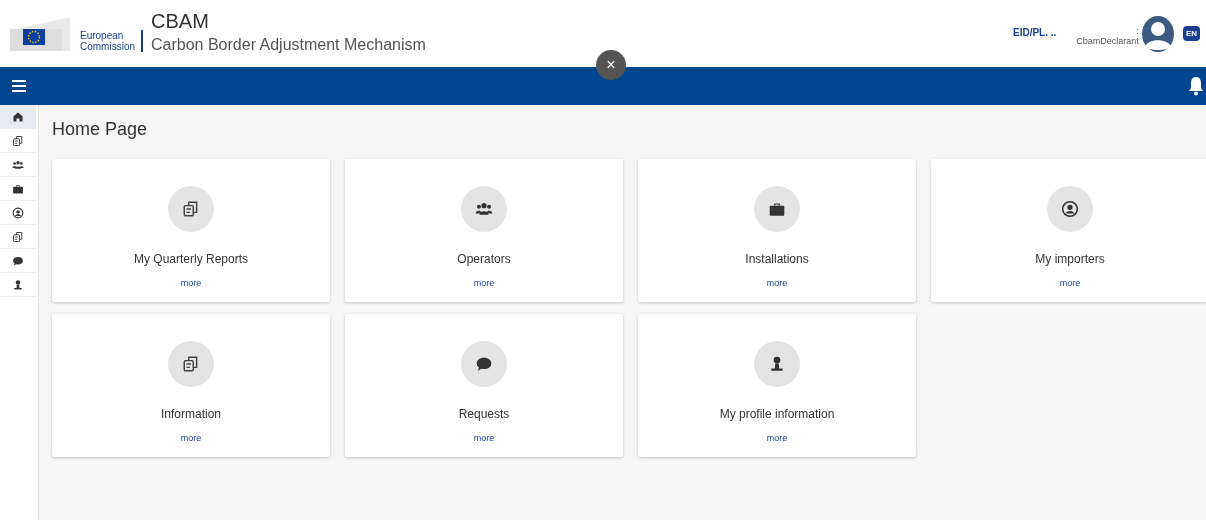 This screenshot has width=1206, height=520. I want to click on sidebar-item, so click(18, 117).